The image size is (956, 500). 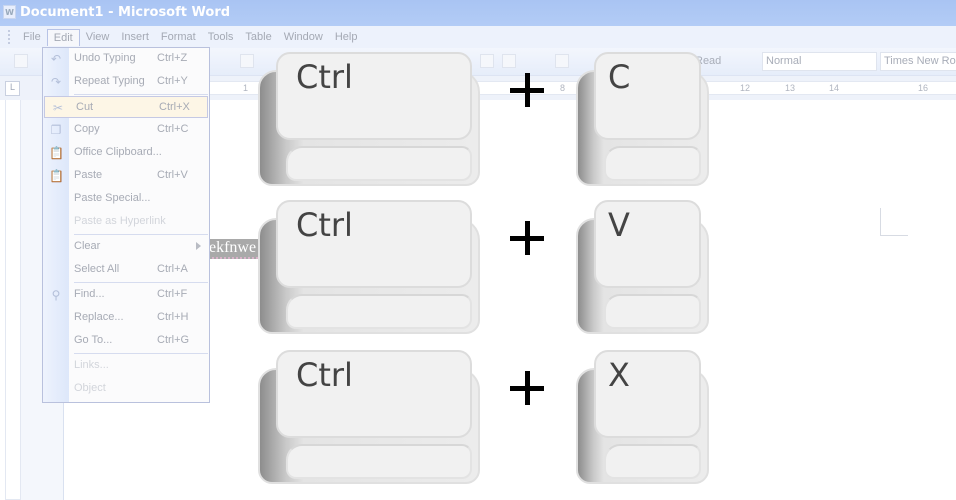 I want to click on edit-menu-item-find: ⚲ Find... Ctrl+F, so click(x=126, y=295).